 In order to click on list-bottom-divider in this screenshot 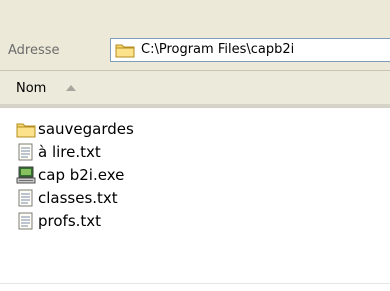, I will do `click(195, 283)`.